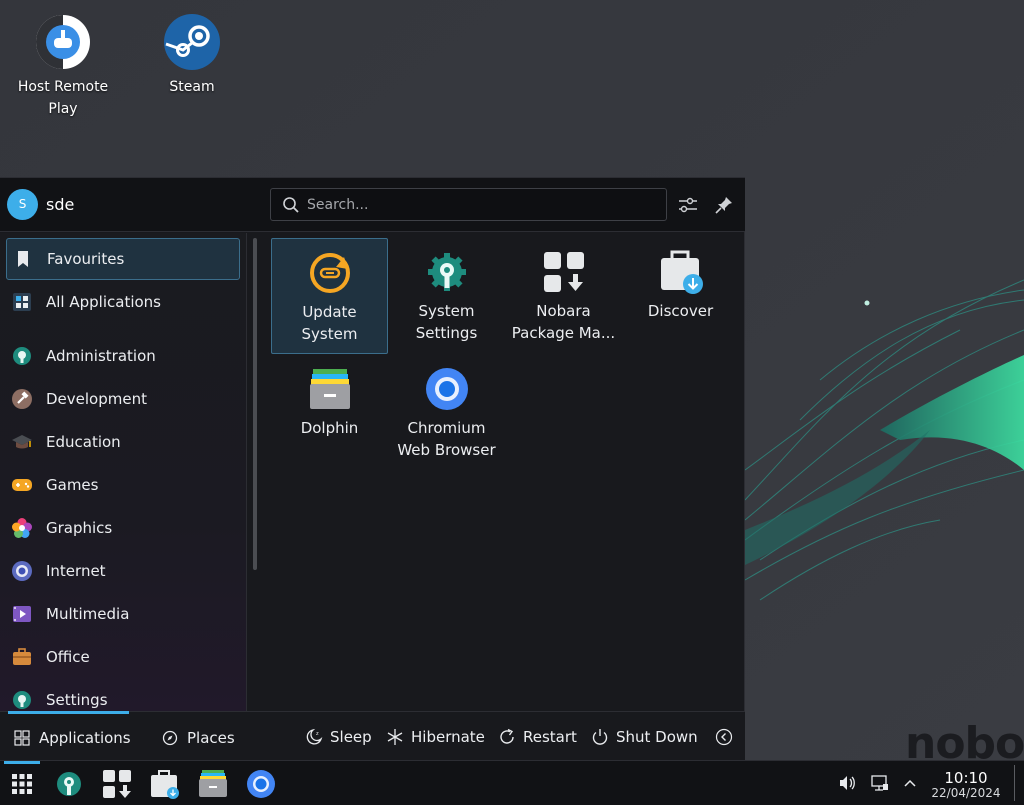 This screenshot has width=1024, height=805. Describe the element at coordinates (446, 311) in the screenshot. I see `app-label-line1: System` at that location.